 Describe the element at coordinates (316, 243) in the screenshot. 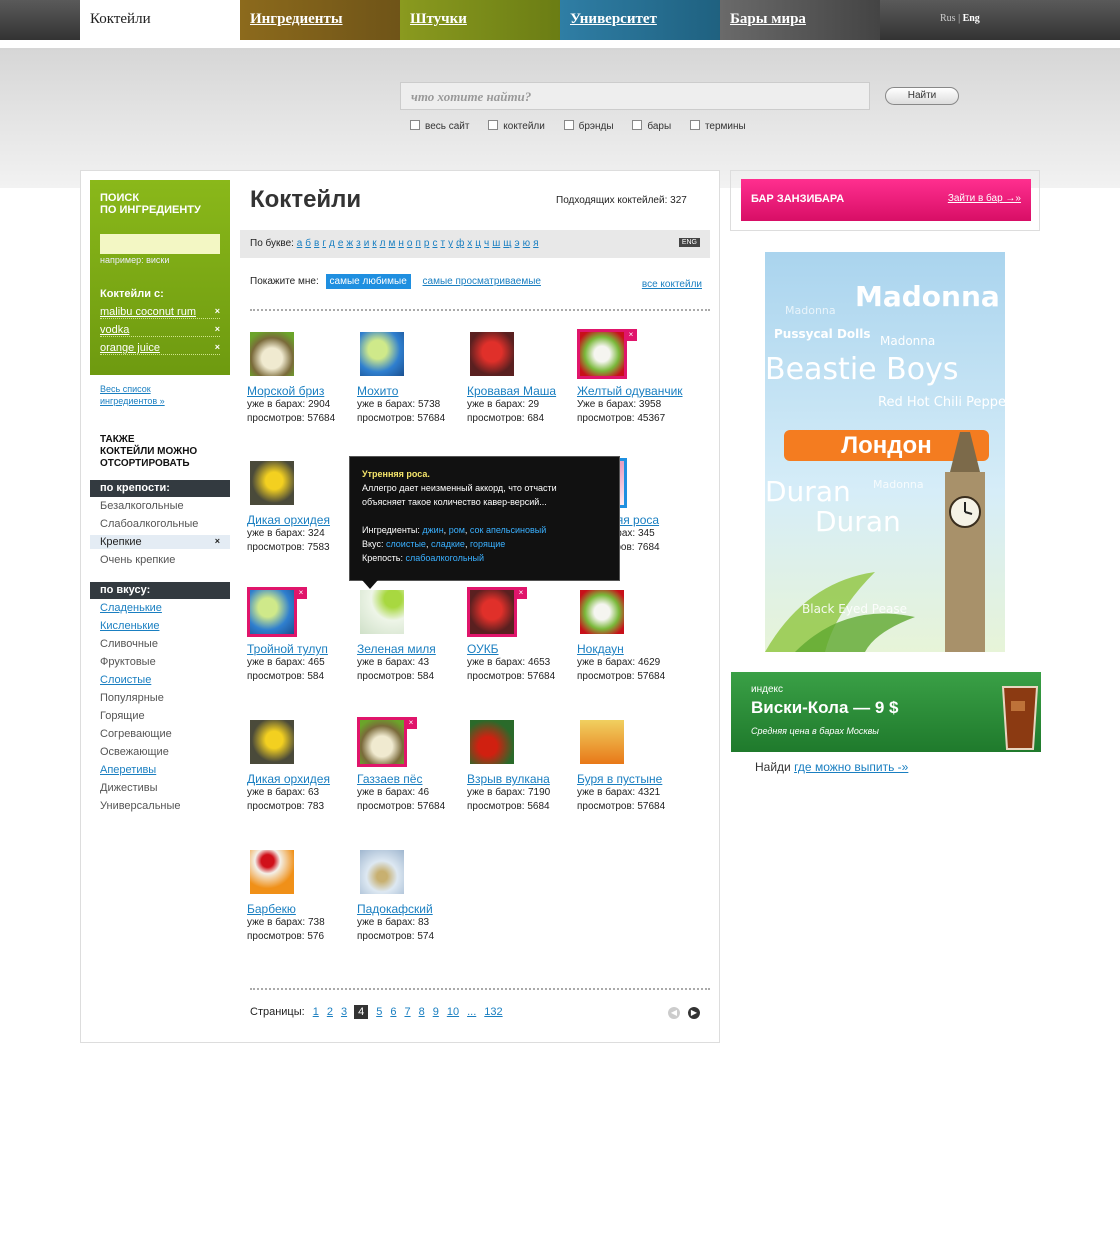

I see `letter-link: в` at that location.